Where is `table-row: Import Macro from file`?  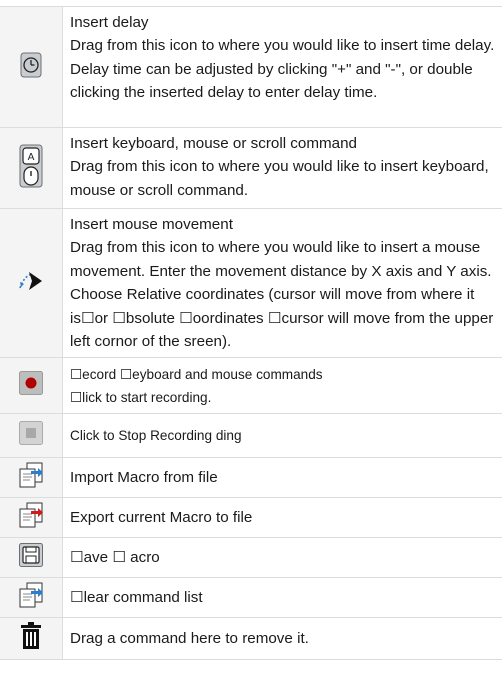 table-row: Import Macro from file is located at coordinates (251, 478).